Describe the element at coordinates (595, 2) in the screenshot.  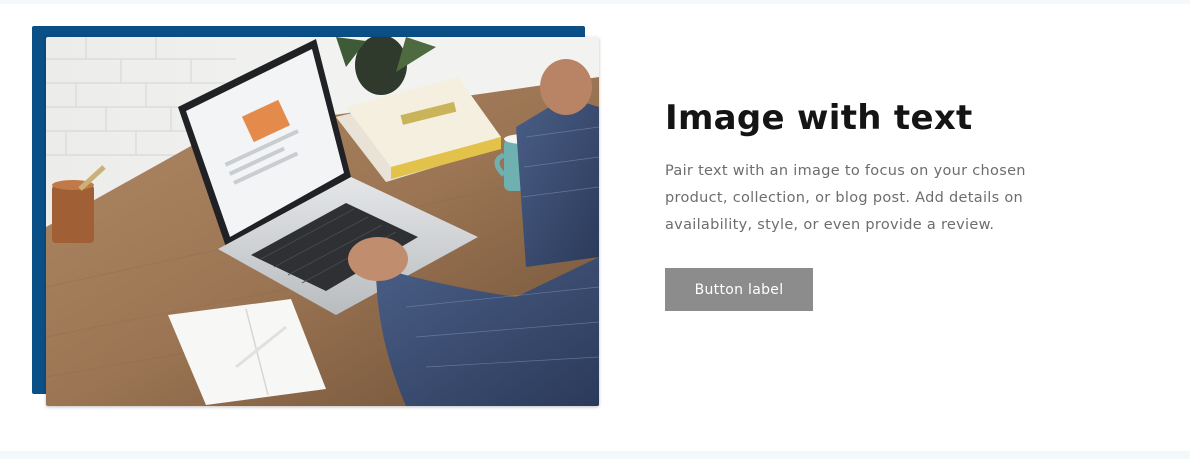
I see `top-divider` at that location.